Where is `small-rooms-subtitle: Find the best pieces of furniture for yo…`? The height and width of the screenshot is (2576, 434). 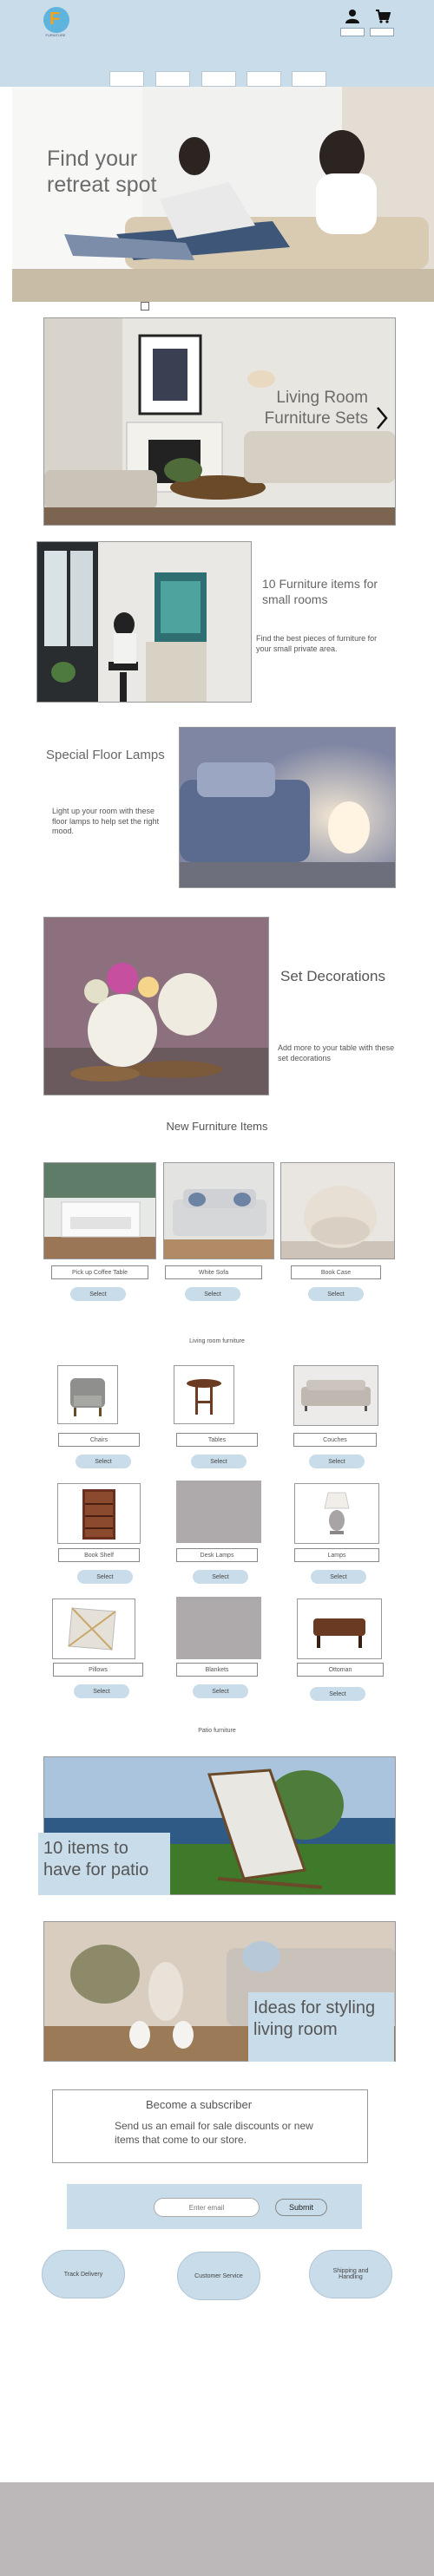 small-rooms-subtitle: Find the best pieces of furniture for yo… is located at coordinates (317, 643).